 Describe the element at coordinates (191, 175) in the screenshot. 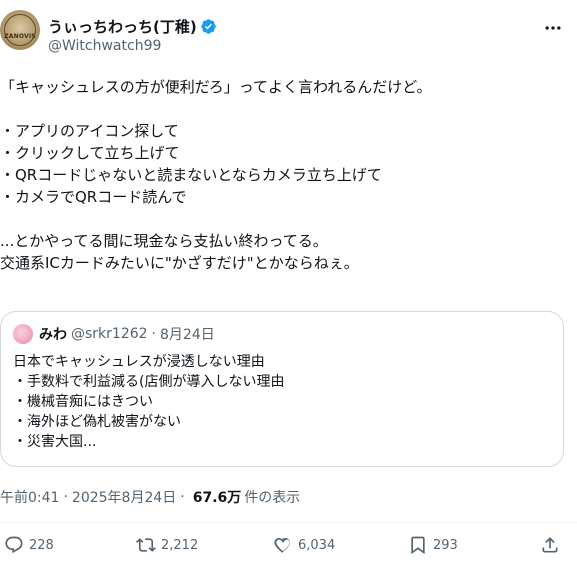

I see `tweet-line: ・QRコードじゃないと読まないとならカメラ立ち上げて` at that location.